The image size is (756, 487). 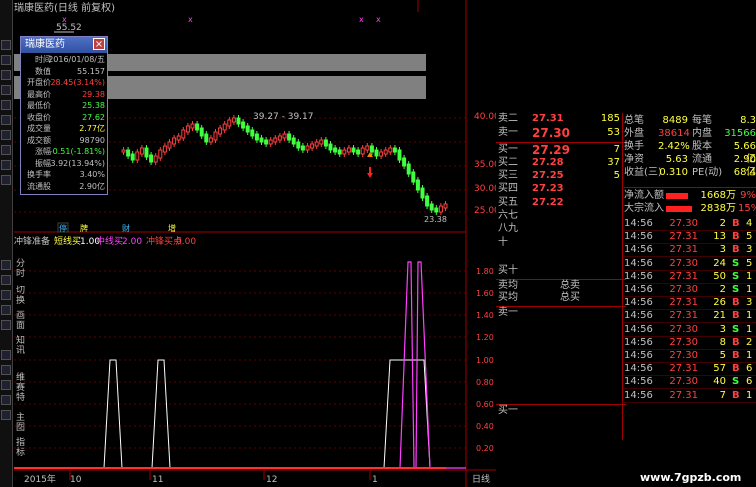 What do you see at coordinates (690, 237) in the screenshot?
I see `tick-row: 14:56 27.31 13 B 5` at bounding box center [690, 237].